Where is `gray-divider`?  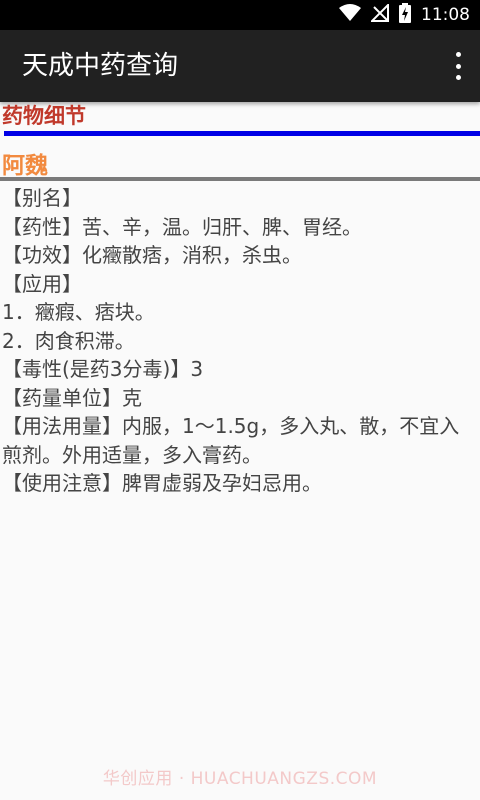
gray-divider is located at coordinates (240, 179).